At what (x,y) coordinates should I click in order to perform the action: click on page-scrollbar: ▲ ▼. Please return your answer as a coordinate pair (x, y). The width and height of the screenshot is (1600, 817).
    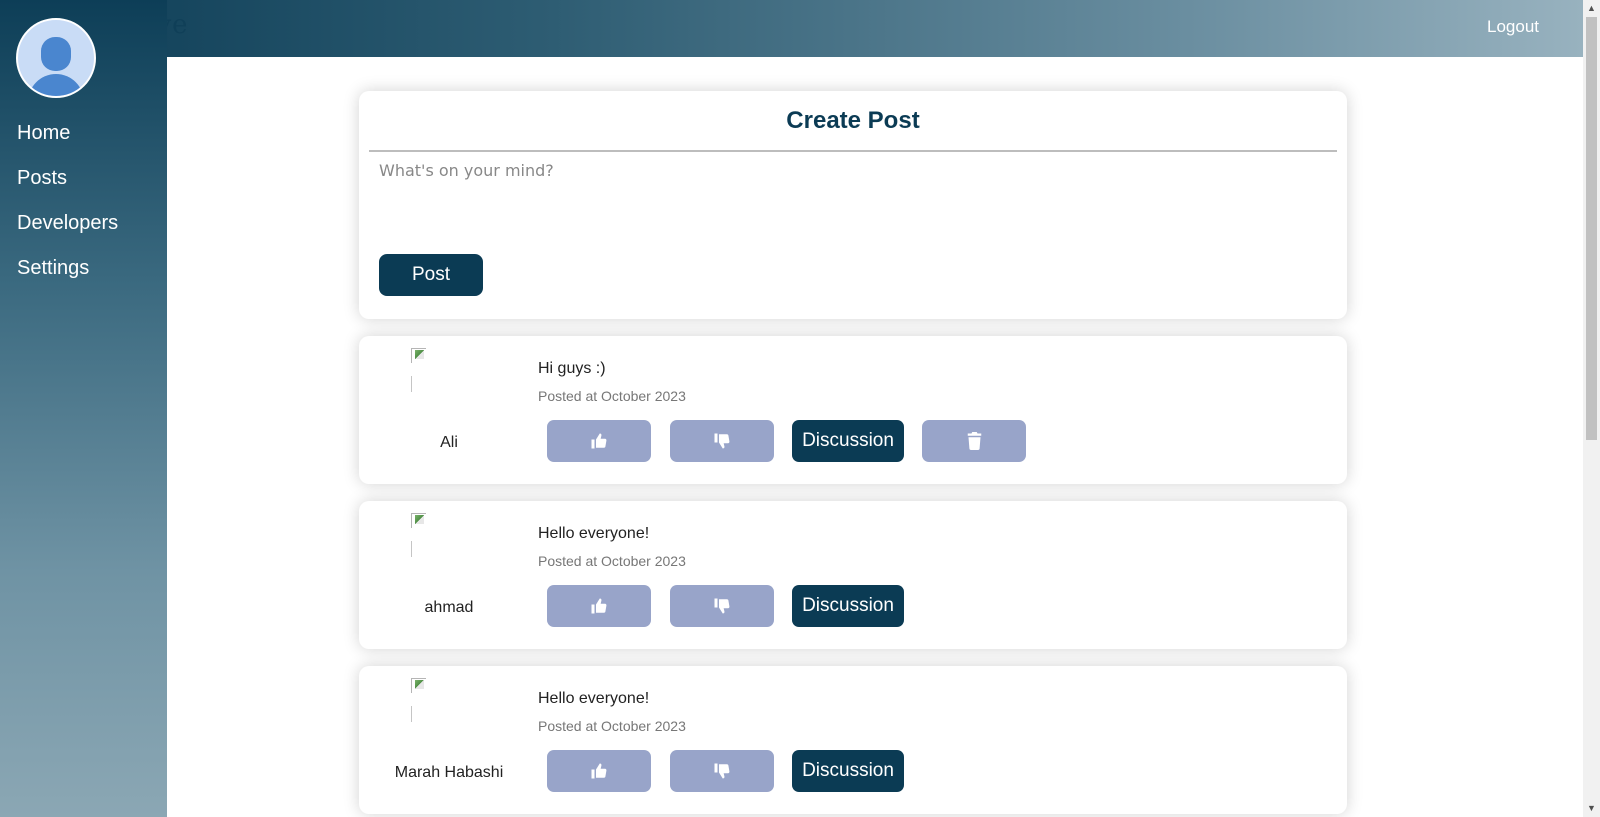
    Looking at the image, I should click on (1591, 408).